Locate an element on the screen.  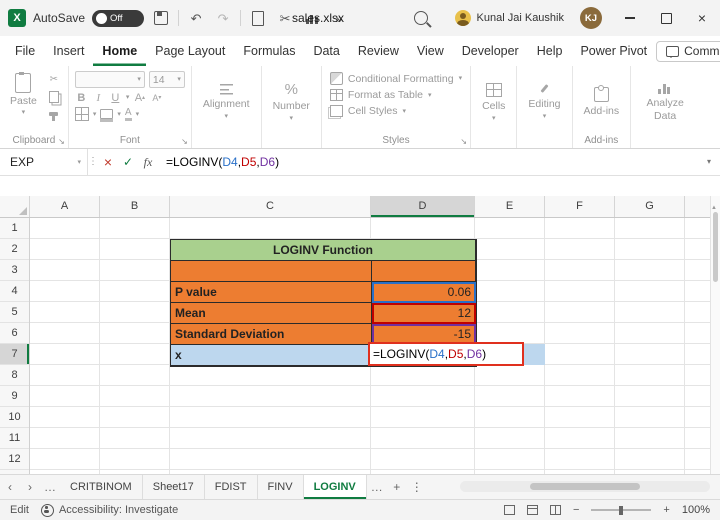
horizontal-scrollbar is located at coordinates (585, 486).